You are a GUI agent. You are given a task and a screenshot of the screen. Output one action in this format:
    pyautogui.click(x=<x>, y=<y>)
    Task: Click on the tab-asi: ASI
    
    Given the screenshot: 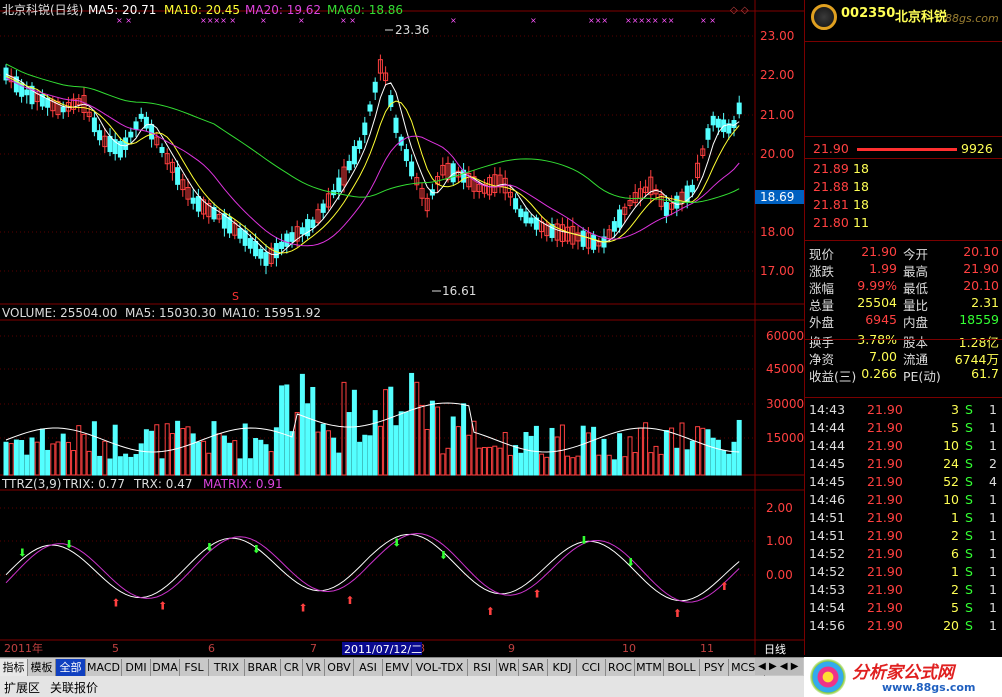 What is the action you would take?
    pyautogui.click(x=368, y=667)
    